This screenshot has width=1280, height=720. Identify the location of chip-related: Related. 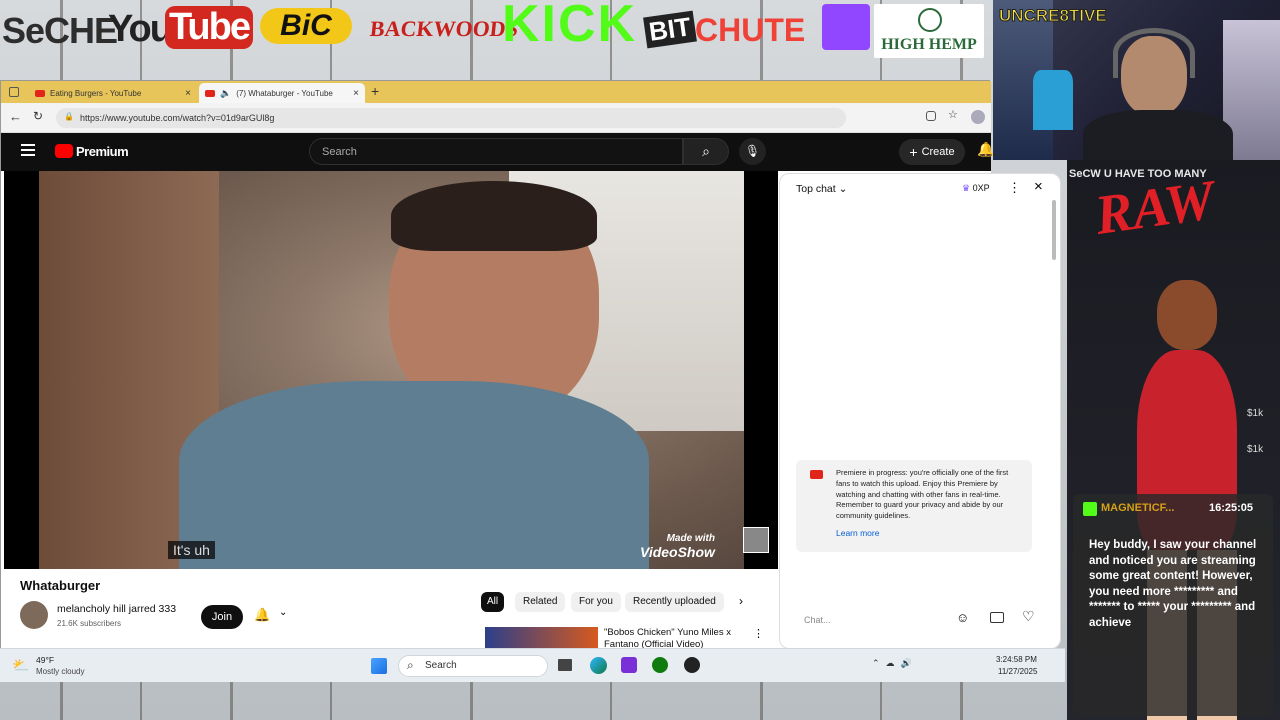
(540, 602).